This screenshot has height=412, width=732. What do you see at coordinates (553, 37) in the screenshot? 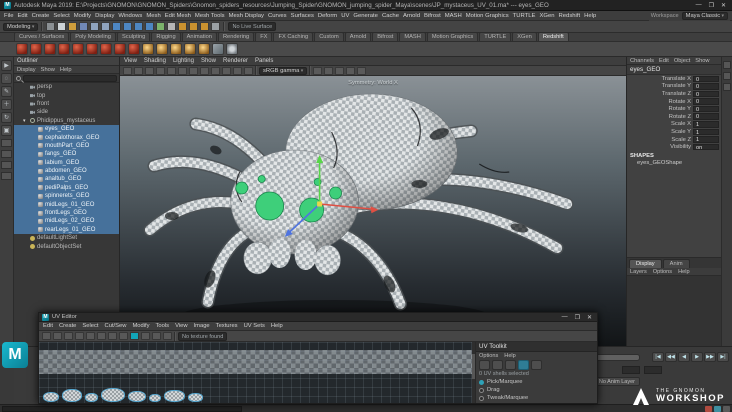
I see `shelf-tab: Redshift` at bounding box center [553, 37].